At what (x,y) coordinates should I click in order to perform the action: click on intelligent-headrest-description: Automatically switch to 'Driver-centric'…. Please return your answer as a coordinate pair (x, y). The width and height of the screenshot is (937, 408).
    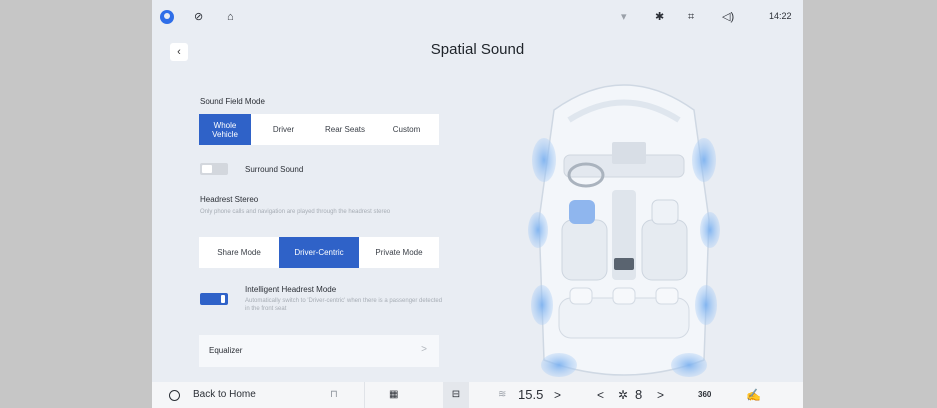
    Looking at the image, I should click on (344, 305).